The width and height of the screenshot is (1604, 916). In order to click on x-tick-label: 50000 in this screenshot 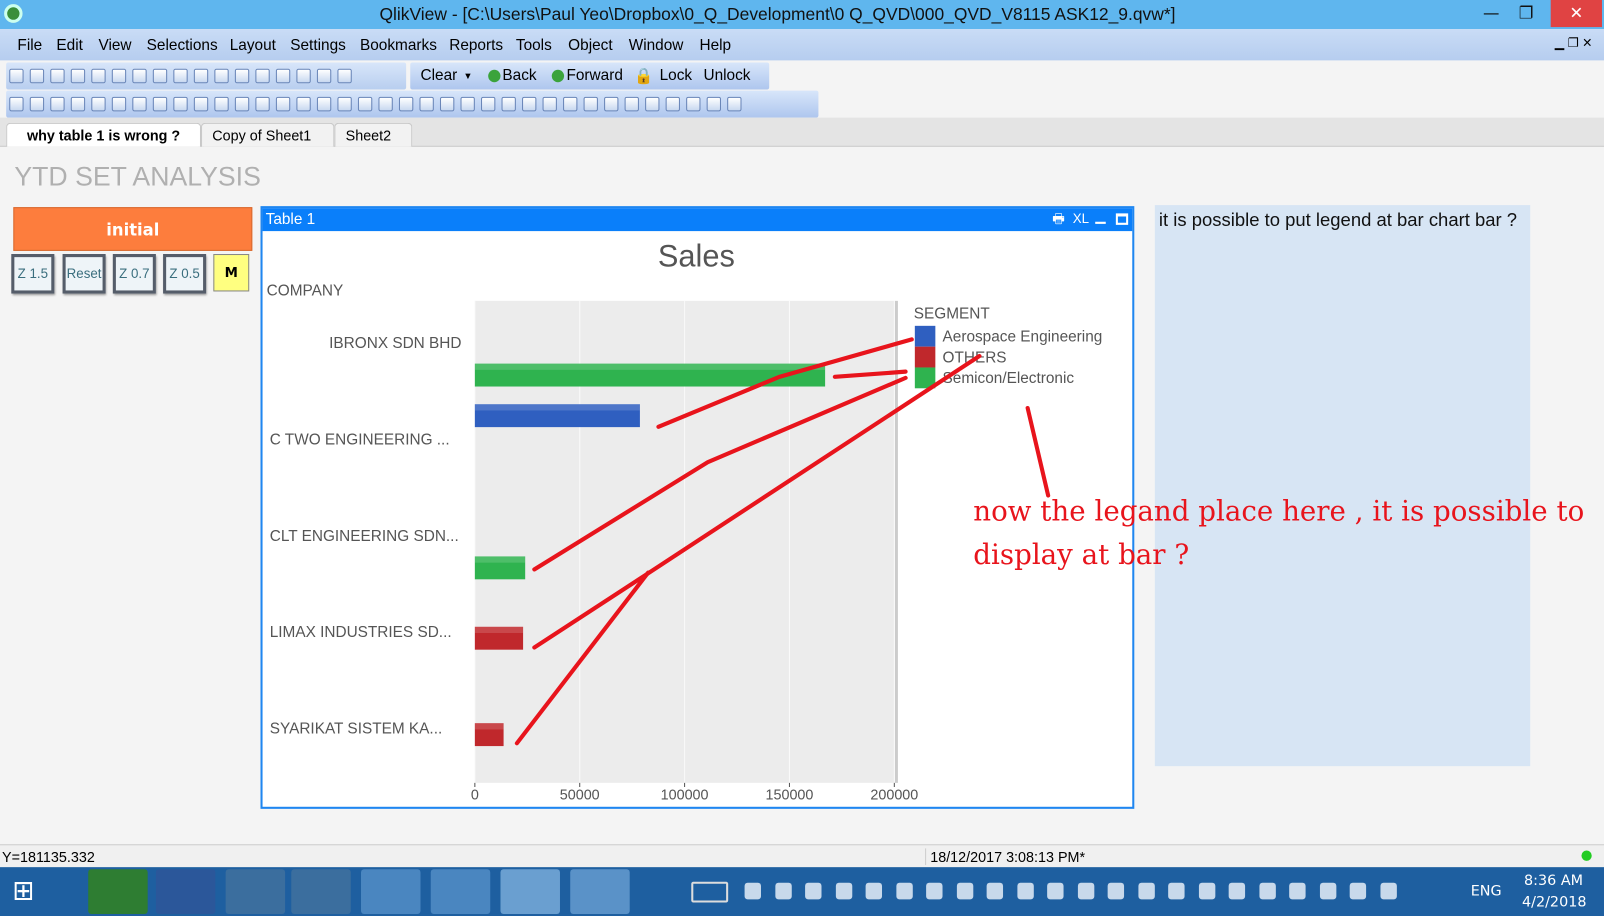, I will do `click(580, 795)`.